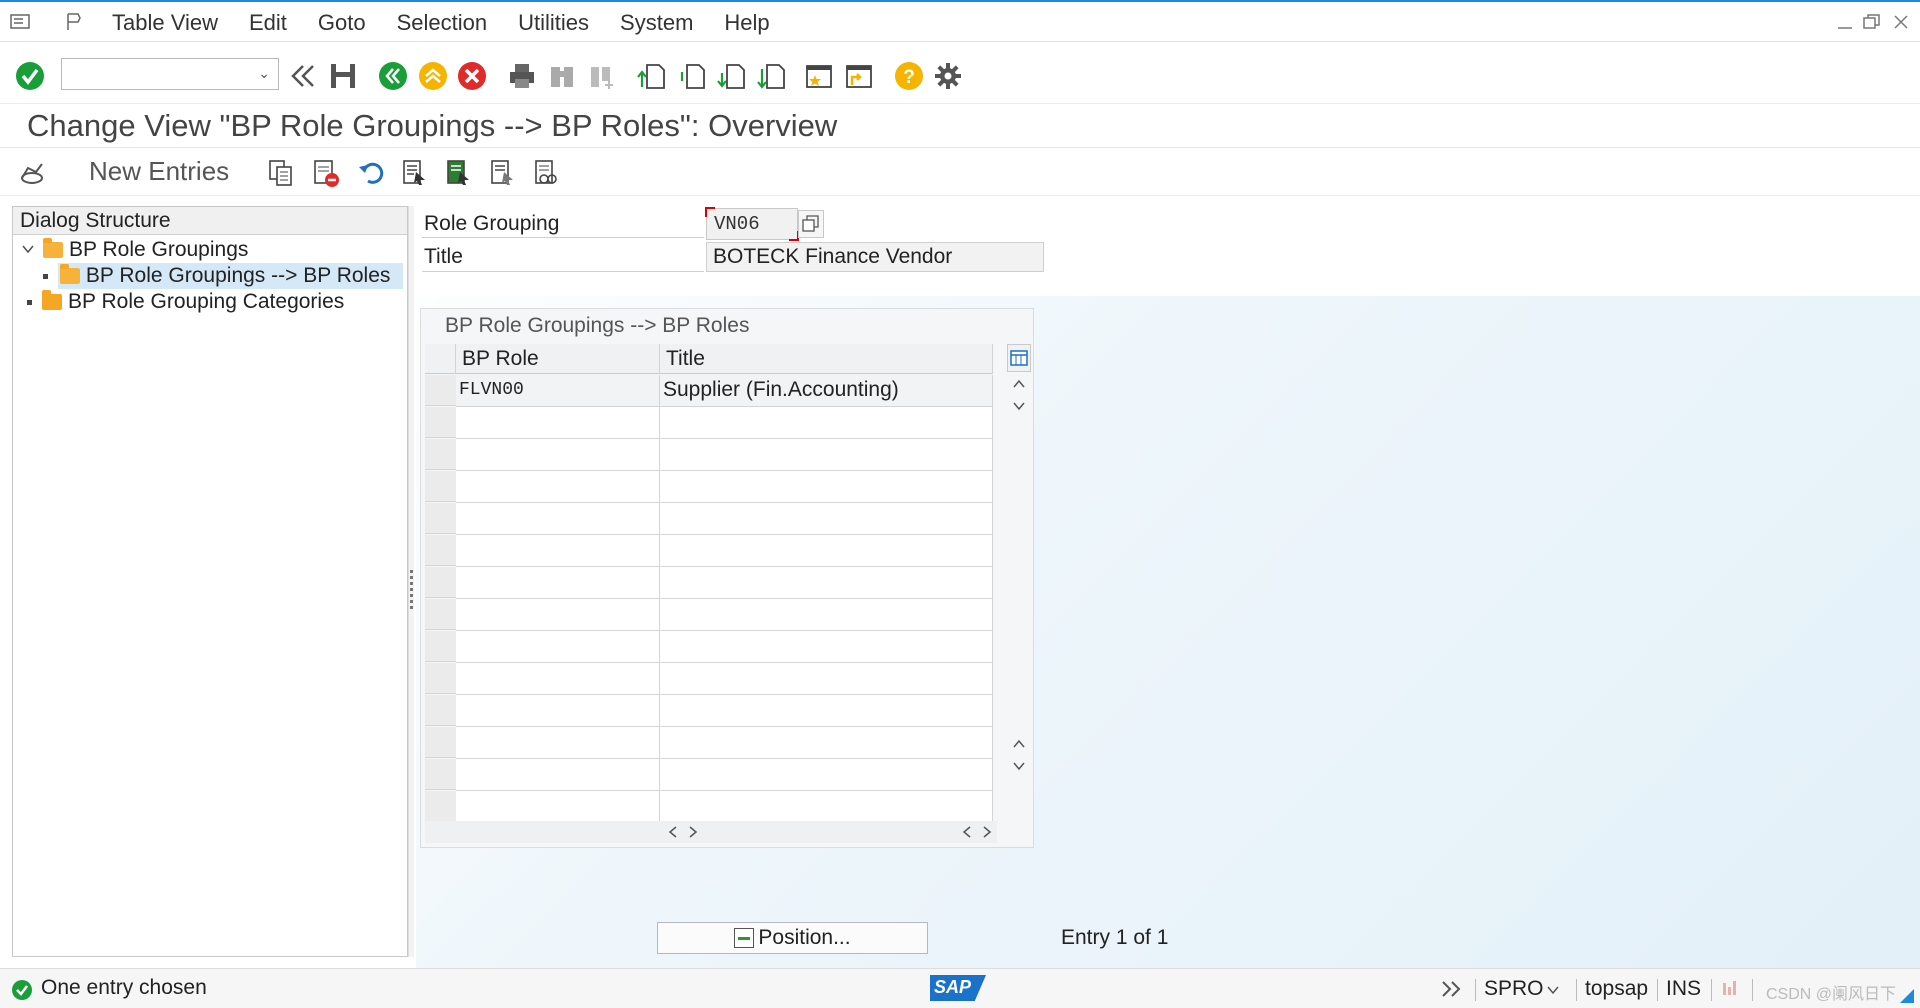 The width and height of the screenshot is (1920, 1008). I want to click on tree-item-bp-role-groupings: BP Role Groupings, so click(134, 250).